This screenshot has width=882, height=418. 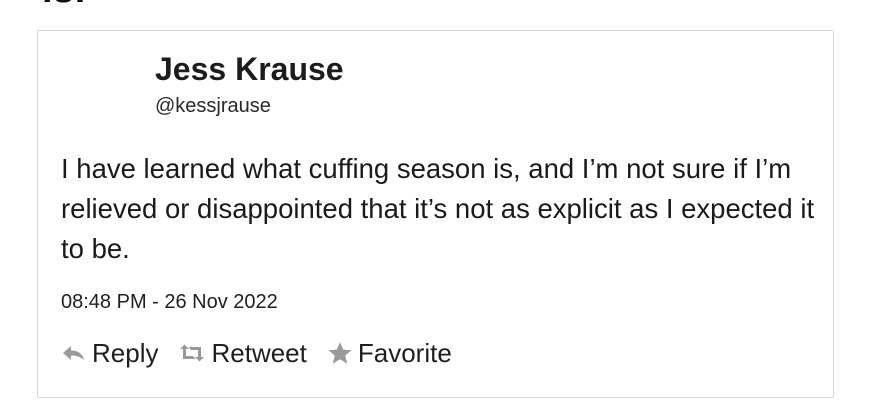 What do you see at coordinates (213, 106) in the screenshot?
I see `author-handle: @kessjrause` at bounding box center [213, 106].